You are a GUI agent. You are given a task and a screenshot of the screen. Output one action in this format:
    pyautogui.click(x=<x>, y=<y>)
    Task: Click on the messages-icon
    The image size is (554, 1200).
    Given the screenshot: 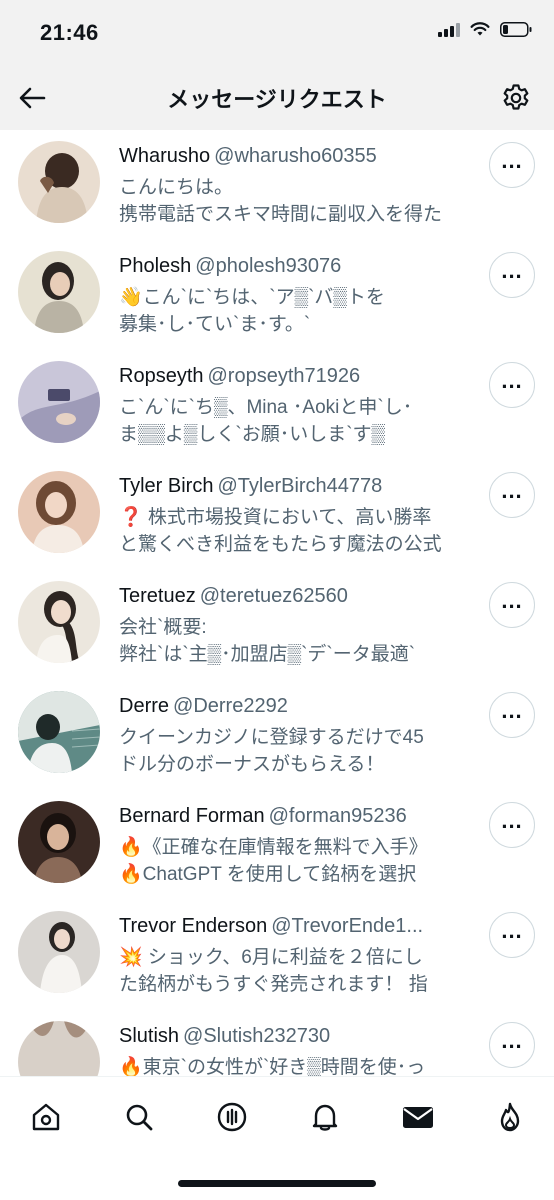 What is the action you would take?
    pyautogui.click(x=418, y=1117)
    